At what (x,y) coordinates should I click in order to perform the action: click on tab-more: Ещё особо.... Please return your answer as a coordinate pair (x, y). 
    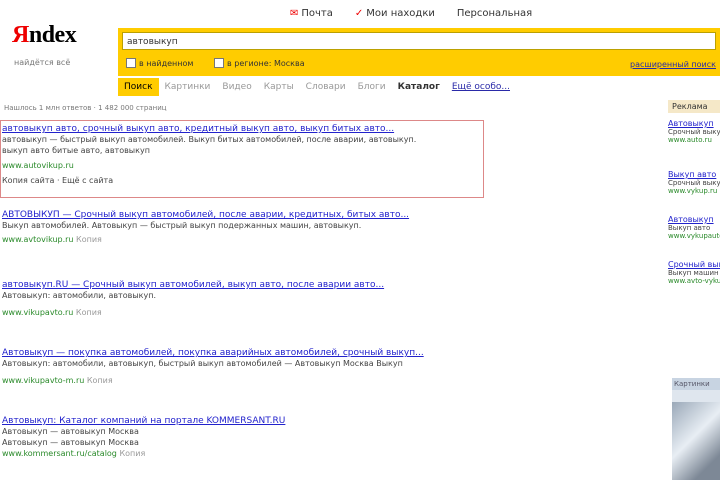
    Looking at the image, I should click on (481, 87).